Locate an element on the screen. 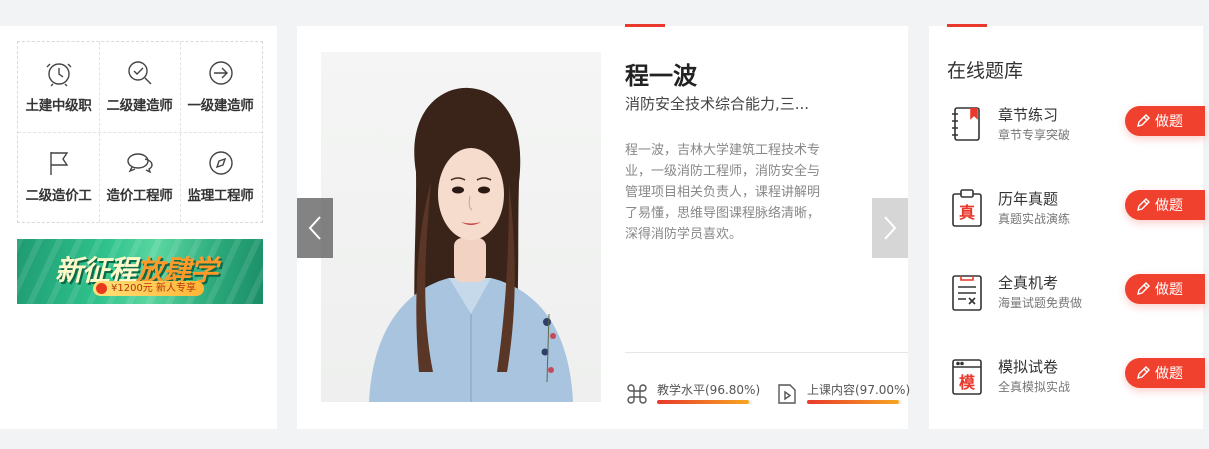  exam-paper-icon is located at coordinates (967, 293).